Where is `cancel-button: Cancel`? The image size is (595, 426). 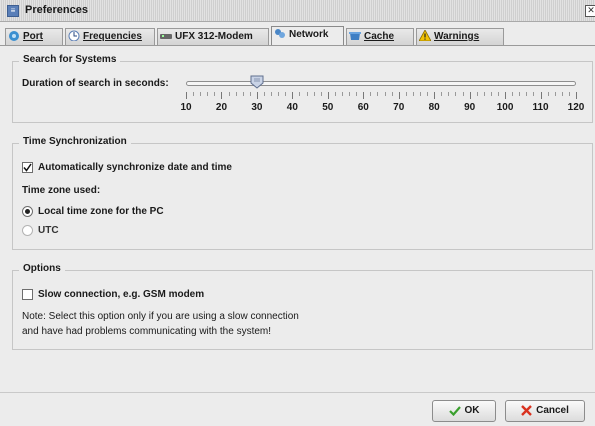 cancel-button: Cancel is located at coordinates (545, 411).